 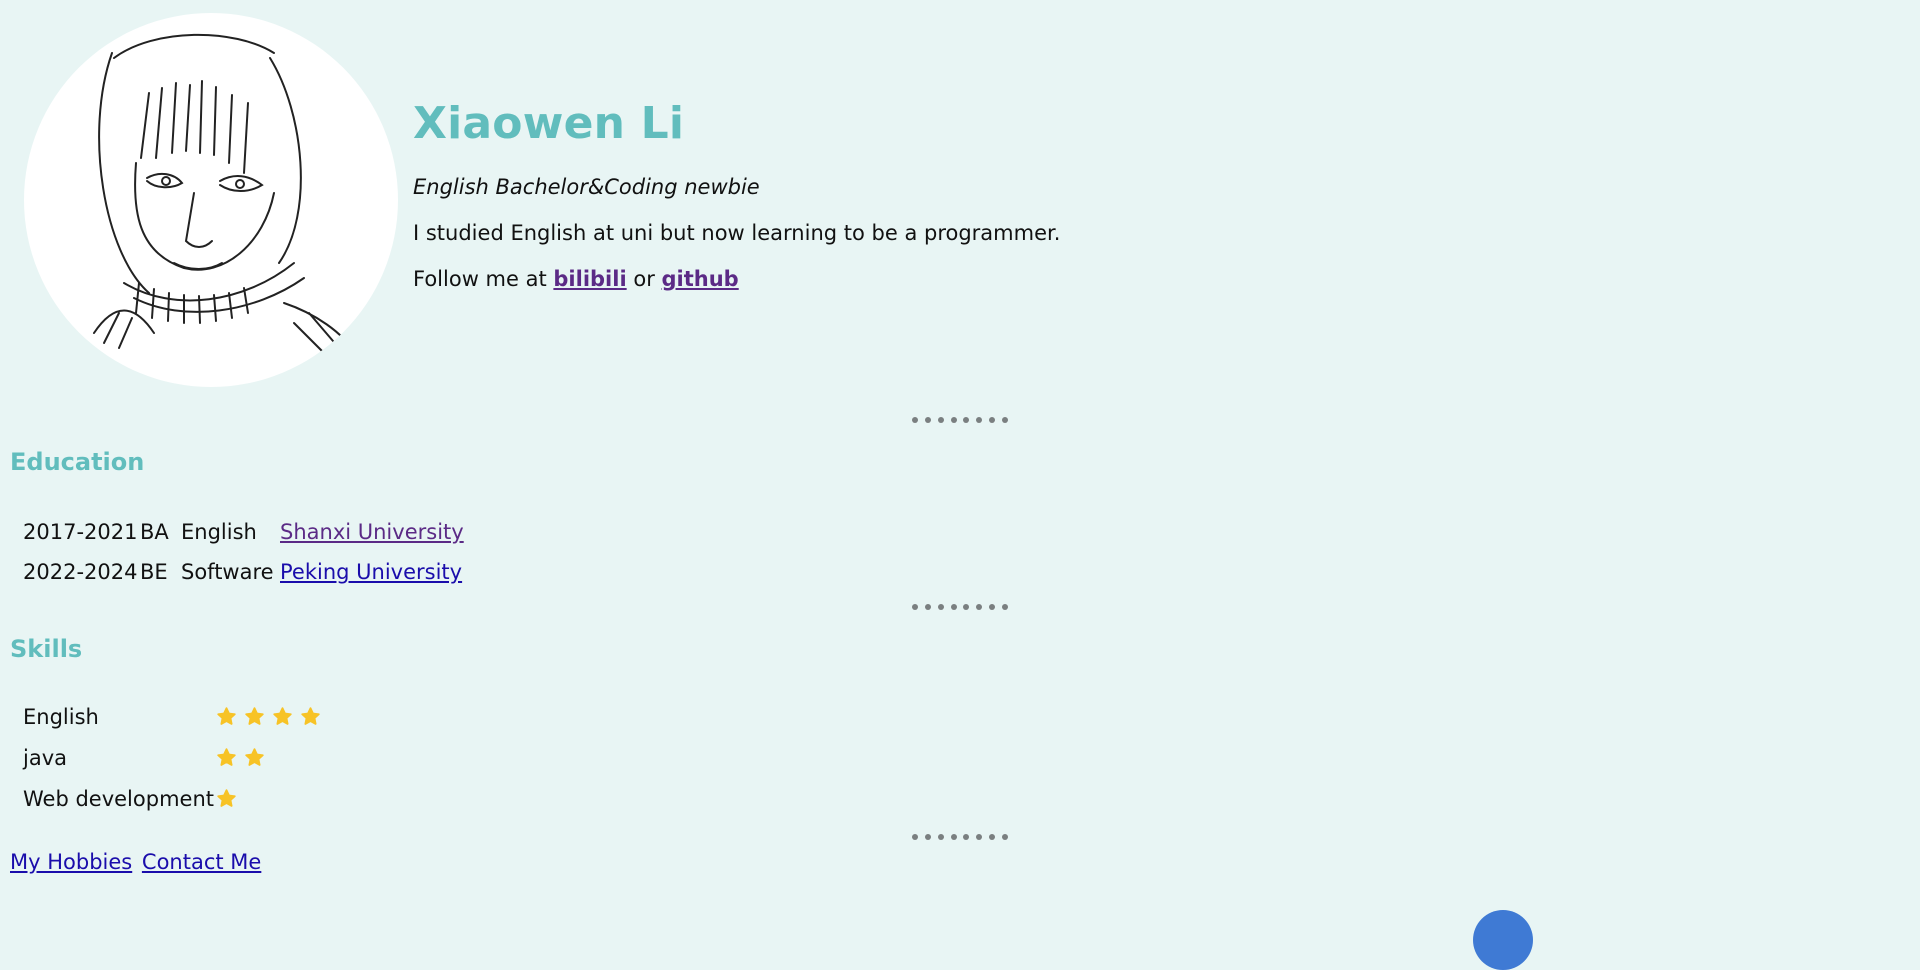 I want to click on profile-tagline: English Bachelor&Coding newbie, so click(x=586, y=187).